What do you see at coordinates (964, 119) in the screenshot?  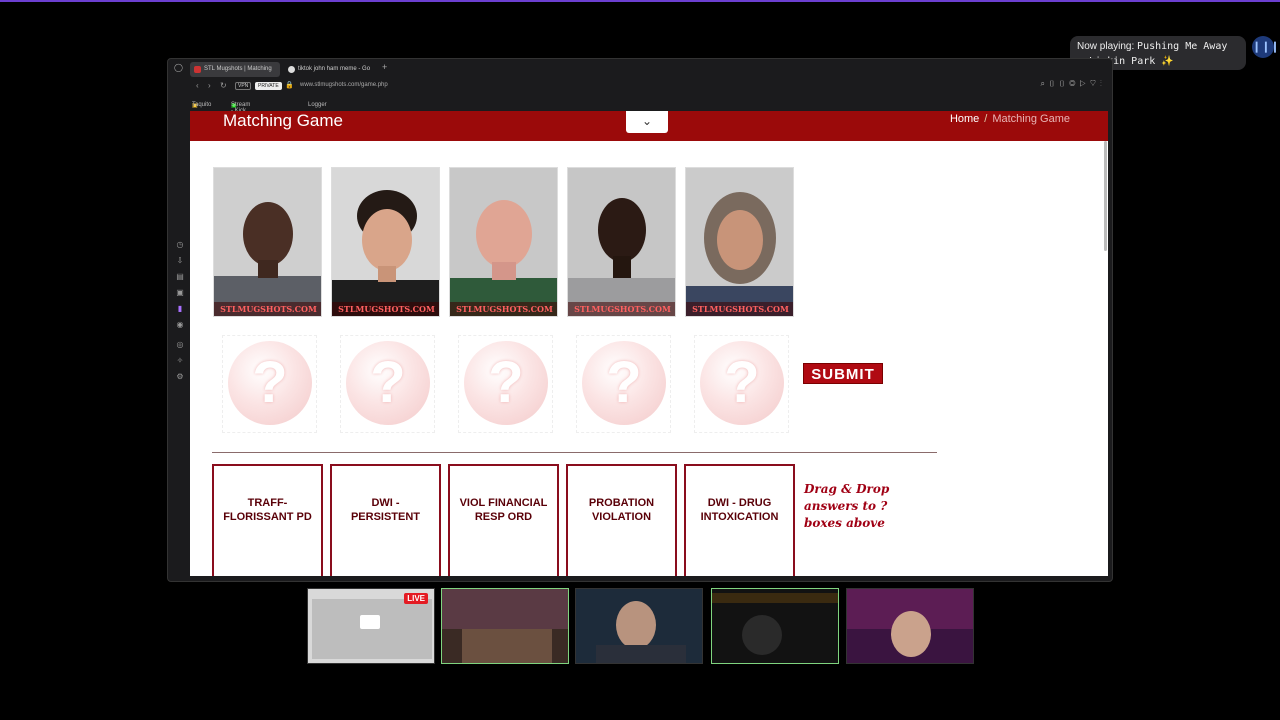 I see `breadcrumb-home: Home` at bounding box center [964, 119].